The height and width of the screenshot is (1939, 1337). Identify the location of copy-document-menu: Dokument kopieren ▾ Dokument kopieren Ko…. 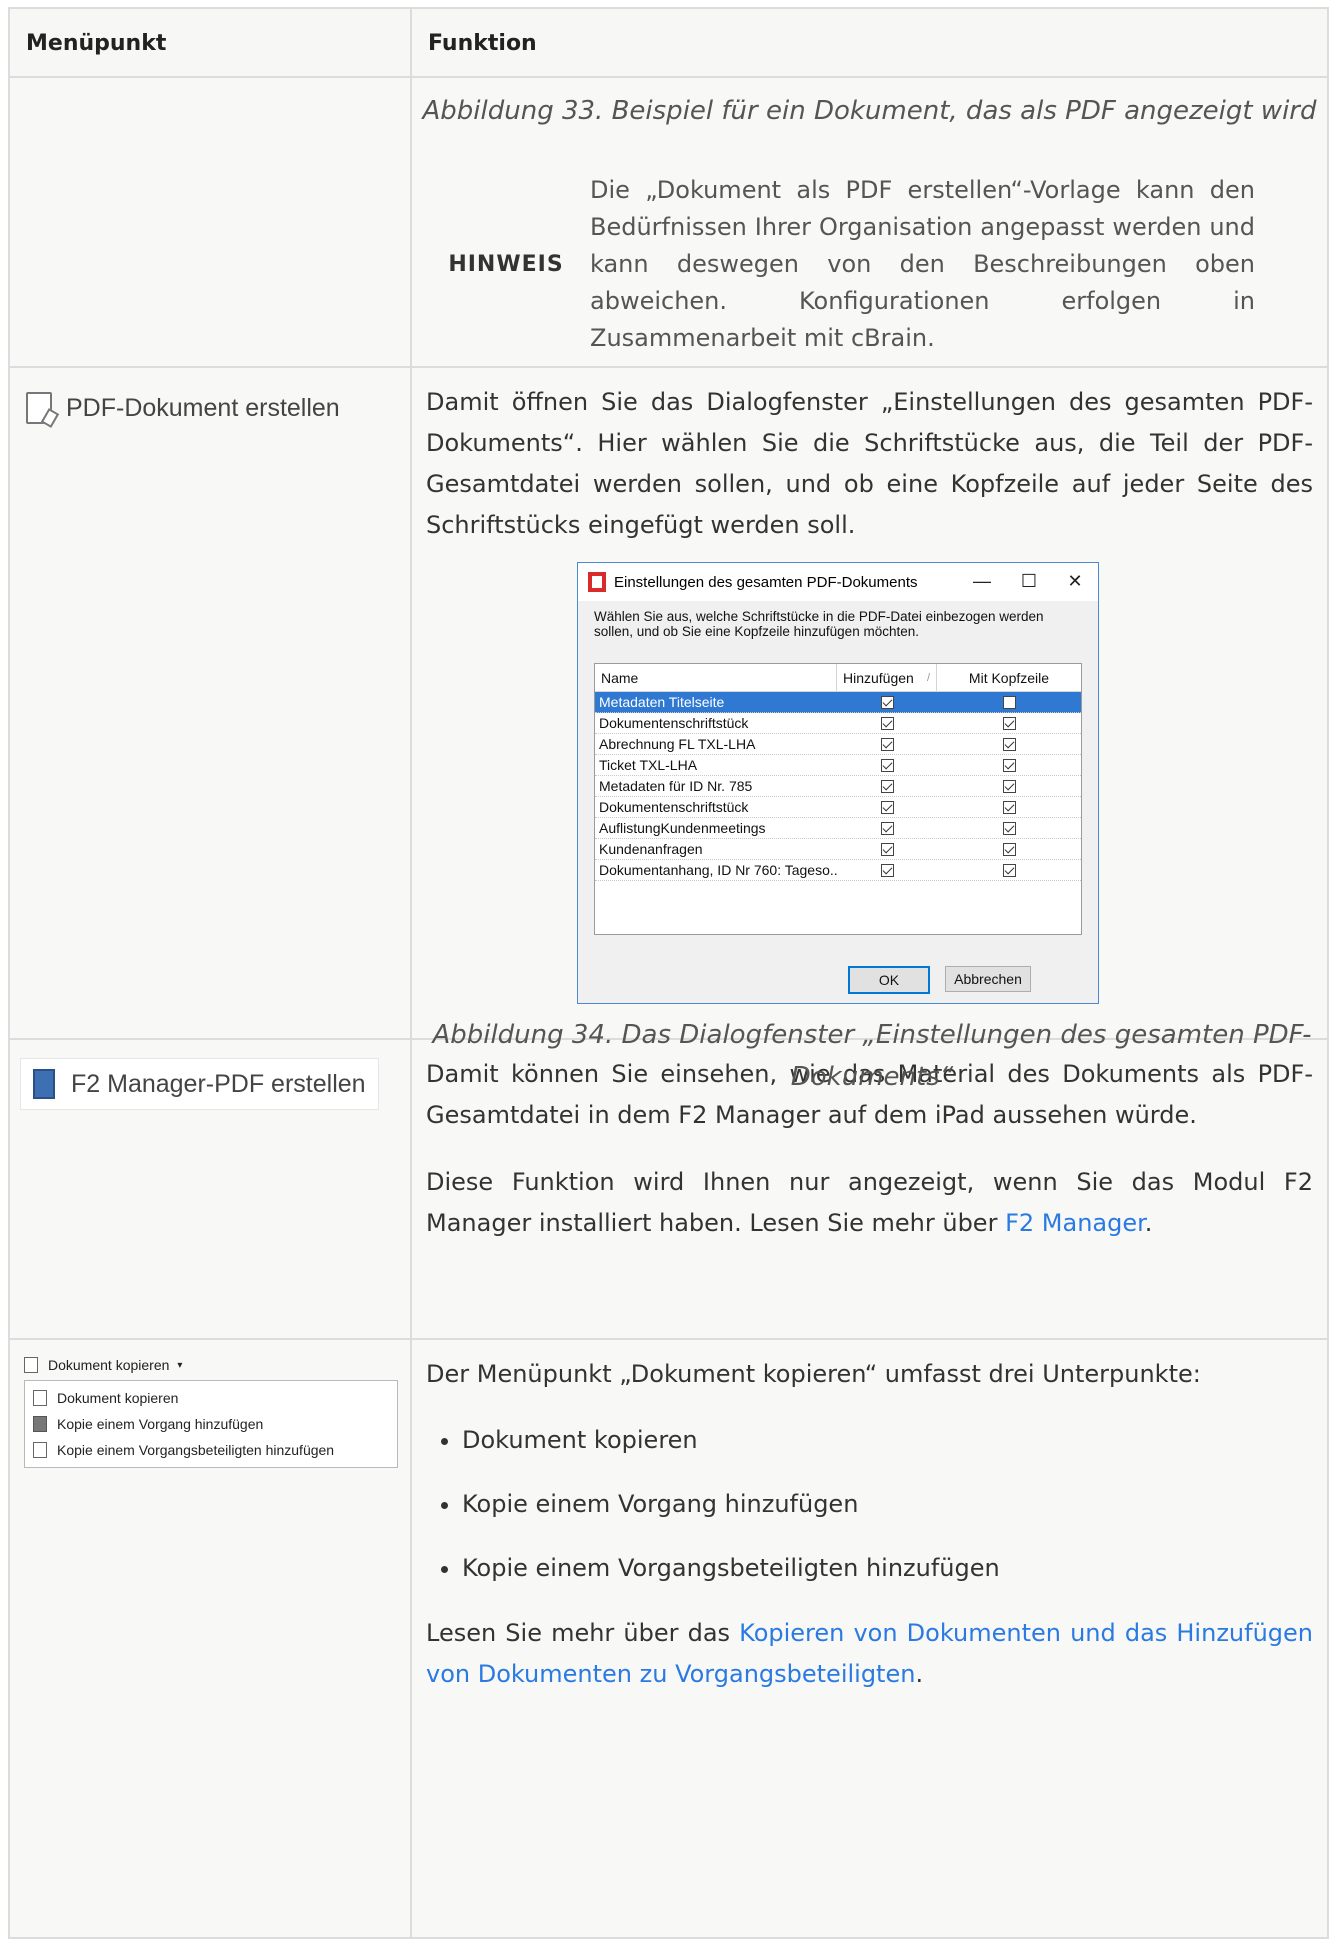
(210, 1404).